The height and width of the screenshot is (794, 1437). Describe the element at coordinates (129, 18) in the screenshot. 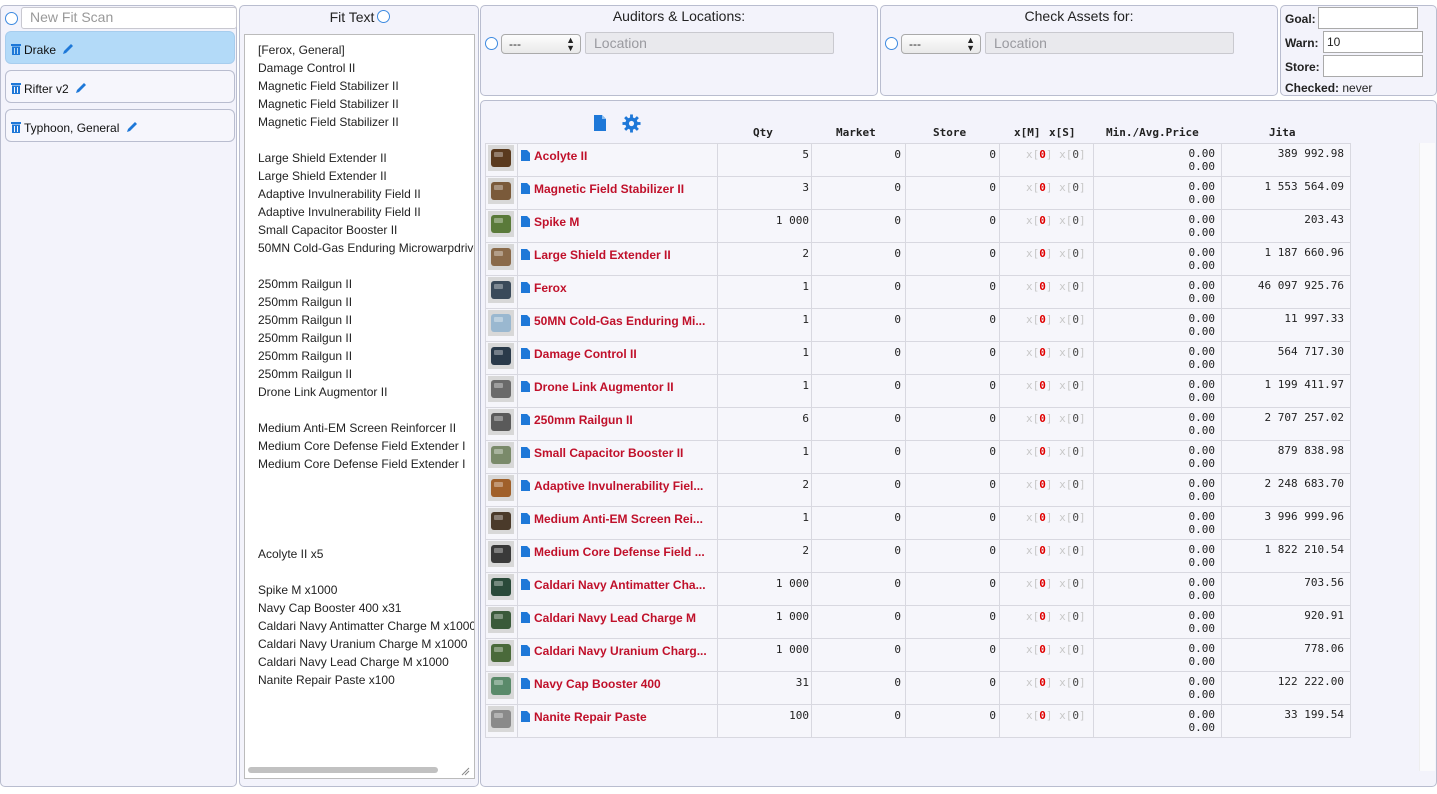

I see `new-fit-input: New Fit Scan` at that location.